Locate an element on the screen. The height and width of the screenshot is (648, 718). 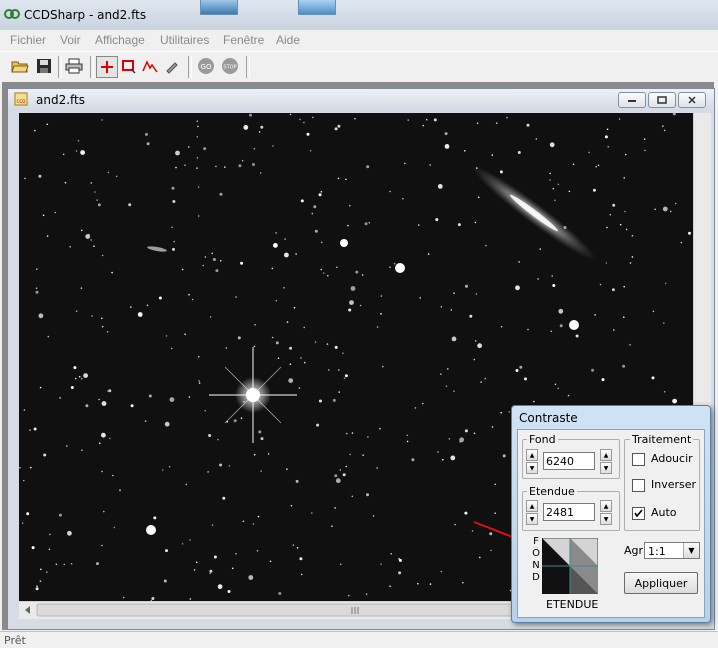
menu-affichage: Affichage is located at coordinates (120, 40).